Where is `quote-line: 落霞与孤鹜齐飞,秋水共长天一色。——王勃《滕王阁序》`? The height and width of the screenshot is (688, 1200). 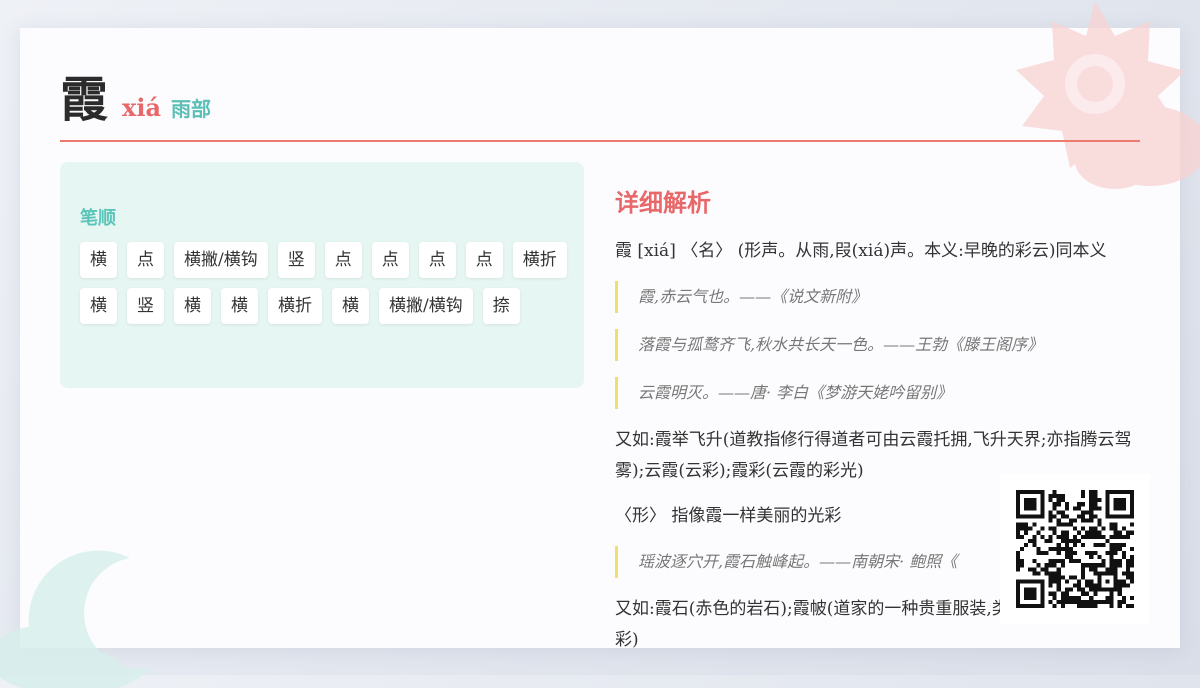
quote-line: 落霞与孤鹜齐飞,秋水共长天一色。——王勃《滕王阁序》 is located at coordinates (875, 345).